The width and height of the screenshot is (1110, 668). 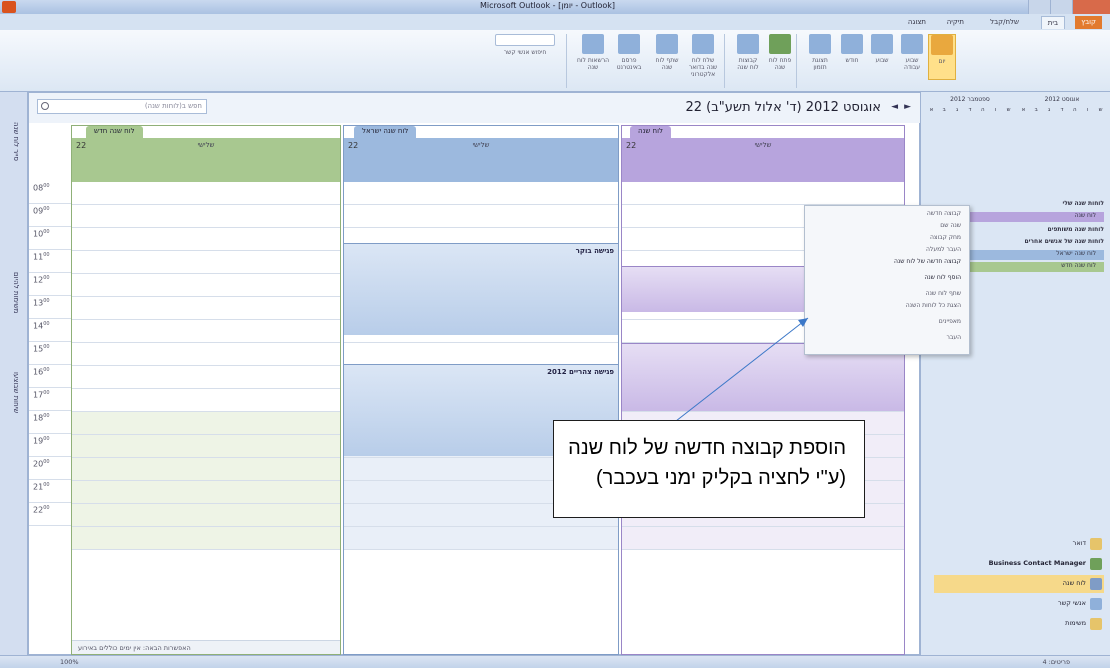 I want to click on month-button: חודש, so click(x=852, y=57).